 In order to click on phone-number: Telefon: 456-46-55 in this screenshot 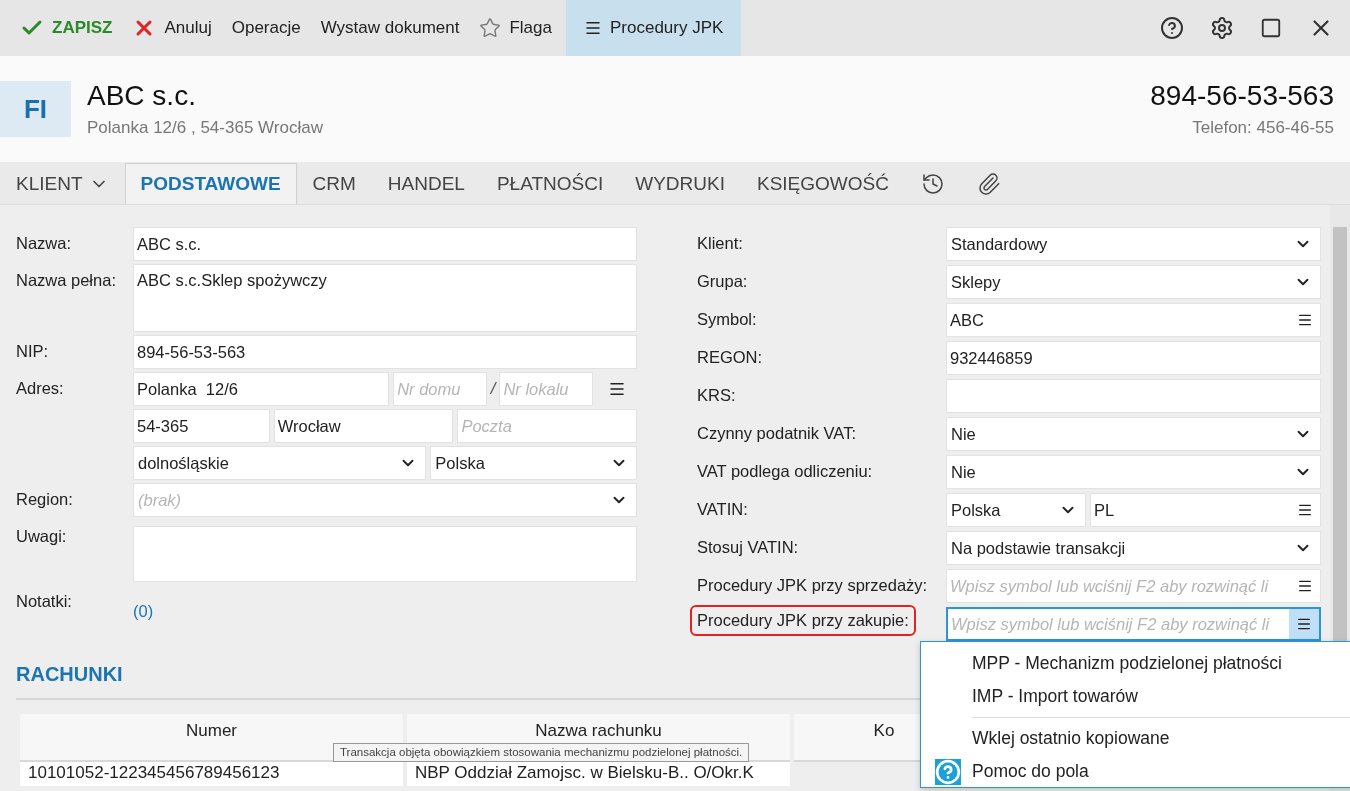, I will do `click(1263, 128)`.